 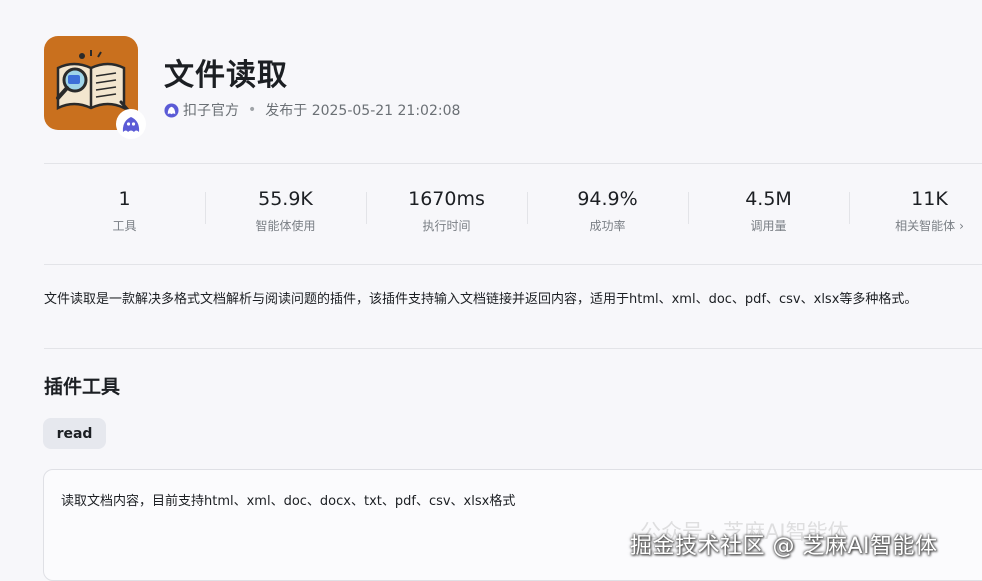 I want to click on stat-label: 相关智能体, so click(x=925, y=226).